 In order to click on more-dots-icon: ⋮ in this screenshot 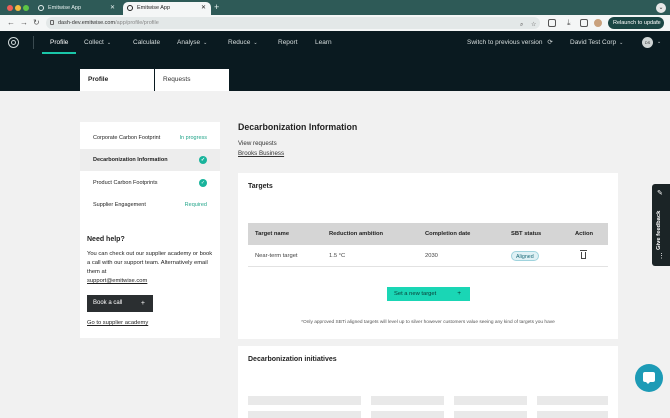, I will do `click(661, 256)`.